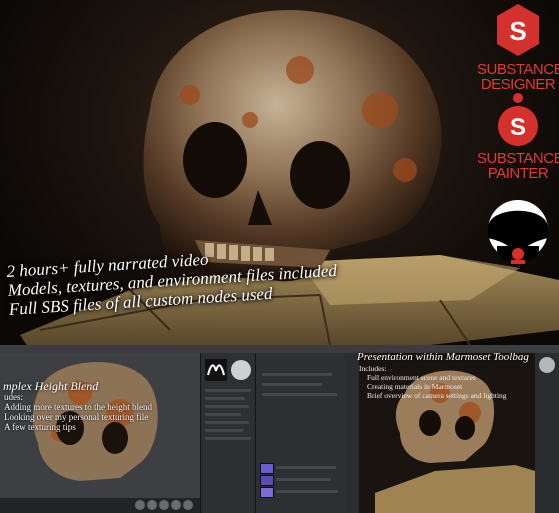 The width and height of the screenshot is (559, 513). Describe the element at coordinates (518, 158) in the screenshot. I see `painter-line1: SUBSTANCE` at that location.